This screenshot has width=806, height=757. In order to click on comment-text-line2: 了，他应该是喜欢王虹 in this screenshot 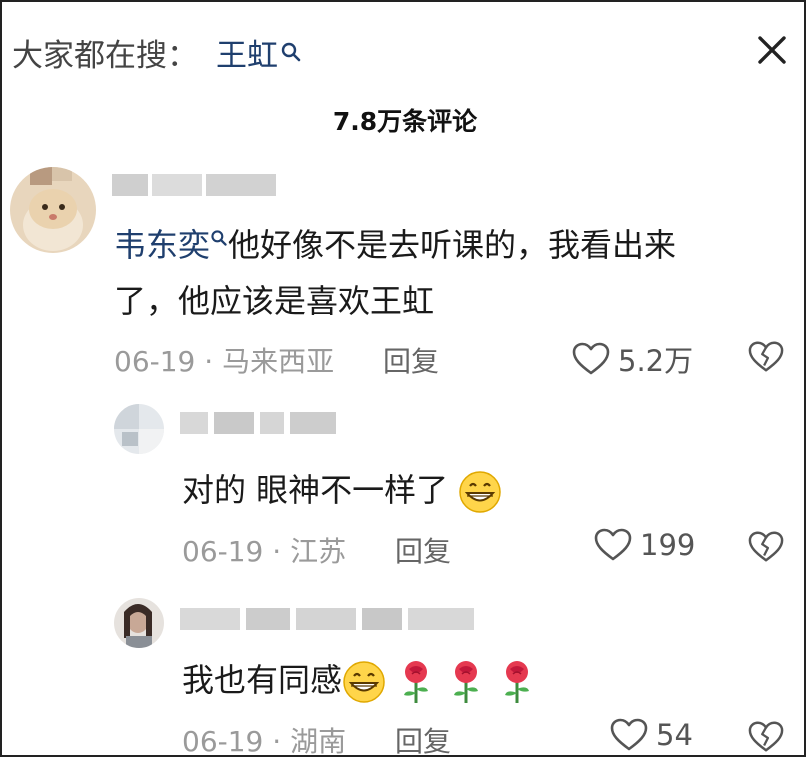, I will do `click(274, 301)`.